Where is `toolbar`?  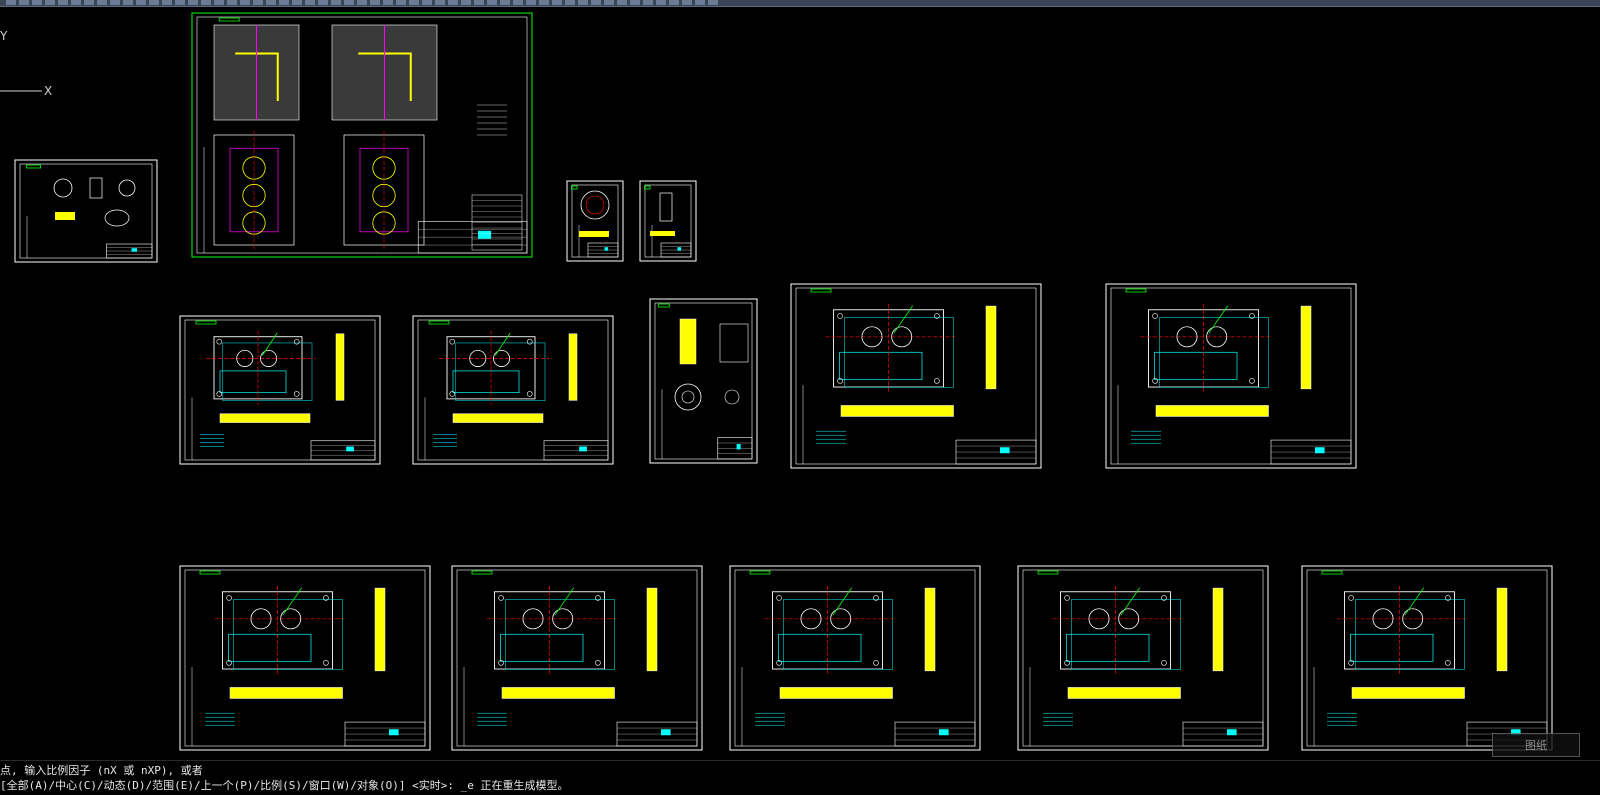 toolbar is located at coordinates (800, 3).